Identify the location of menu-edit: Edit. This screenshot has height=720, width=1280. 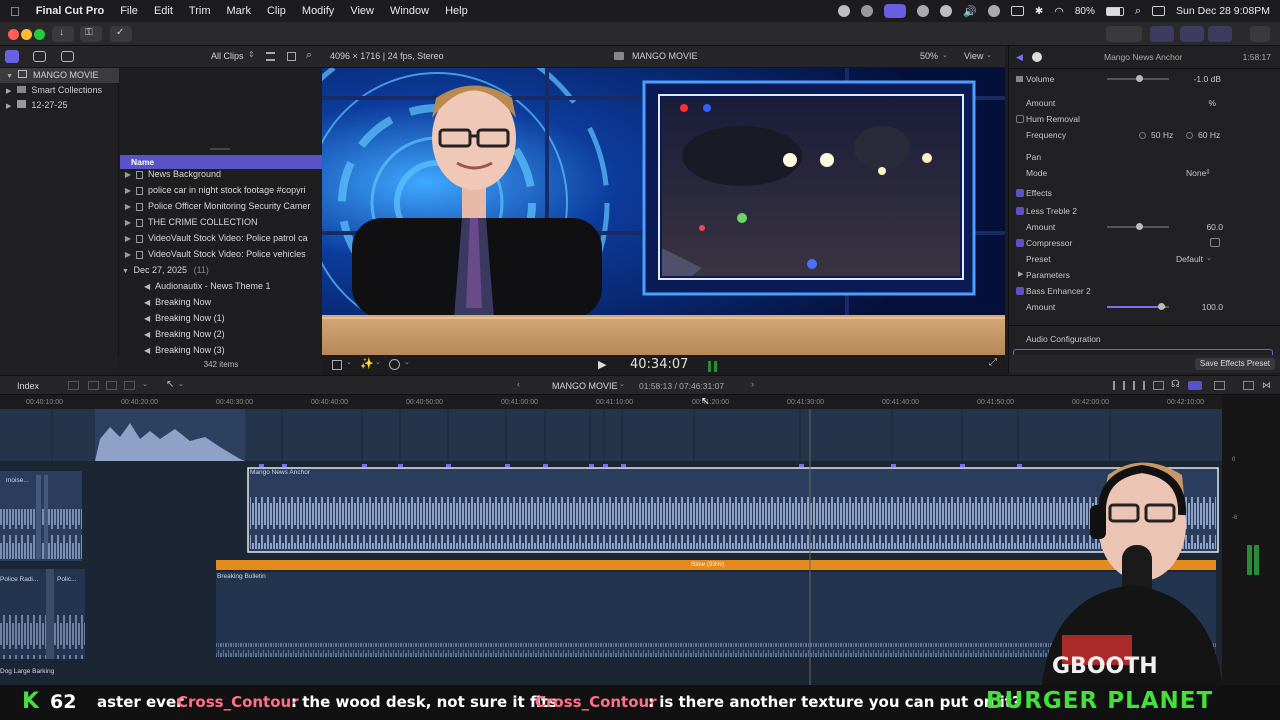
(163, 11).